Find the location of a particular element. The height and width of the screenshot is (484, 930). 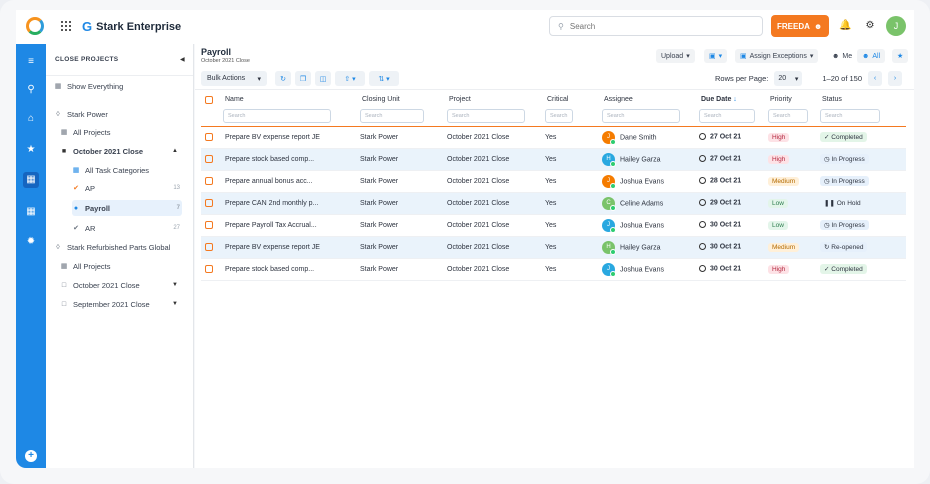

assign-exceptions-button: ▣ Assign Exceptions ▾ is located at coordinates (777, 56).